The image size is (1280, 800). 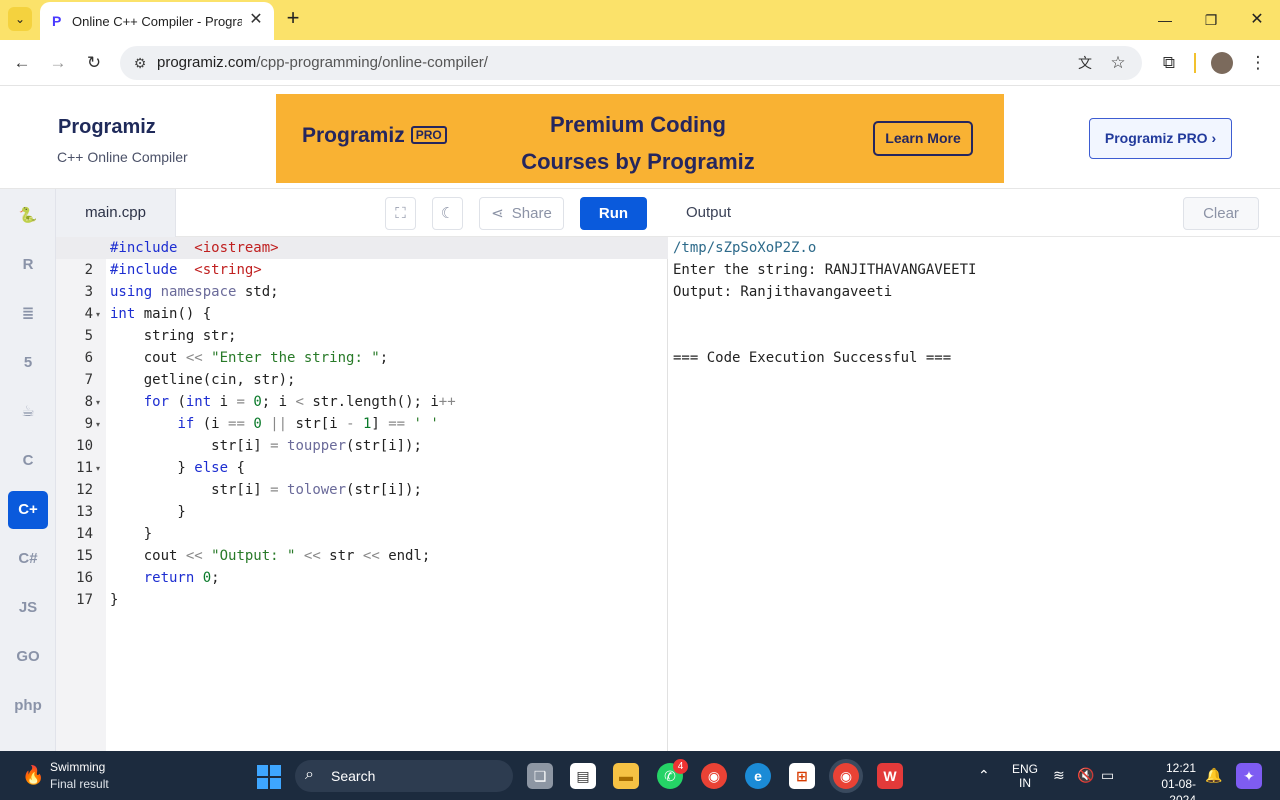 What do you see at coordinates (540, 776) in the screenshot?
I see `task-view-icon: ❏` at bounding box center [540, 776].